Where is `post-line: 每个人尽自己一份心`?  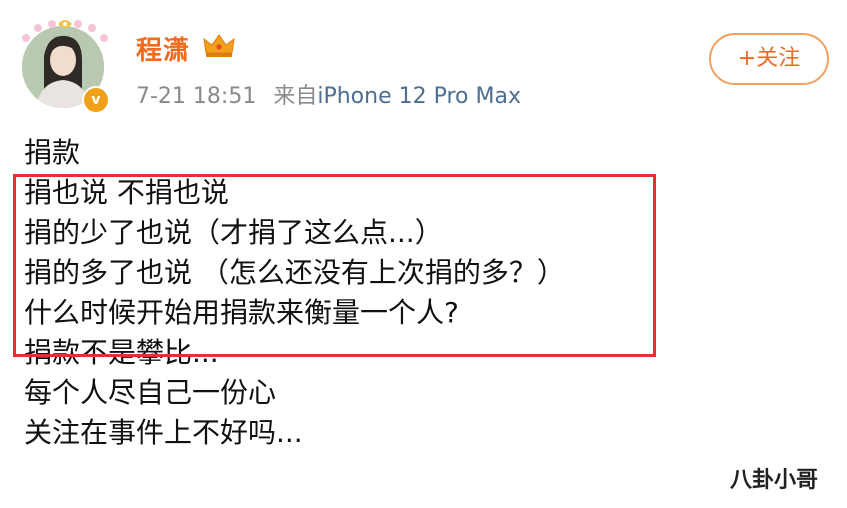 post-line: 每个人尽自己一份心 is located at coordinates (150, 392).